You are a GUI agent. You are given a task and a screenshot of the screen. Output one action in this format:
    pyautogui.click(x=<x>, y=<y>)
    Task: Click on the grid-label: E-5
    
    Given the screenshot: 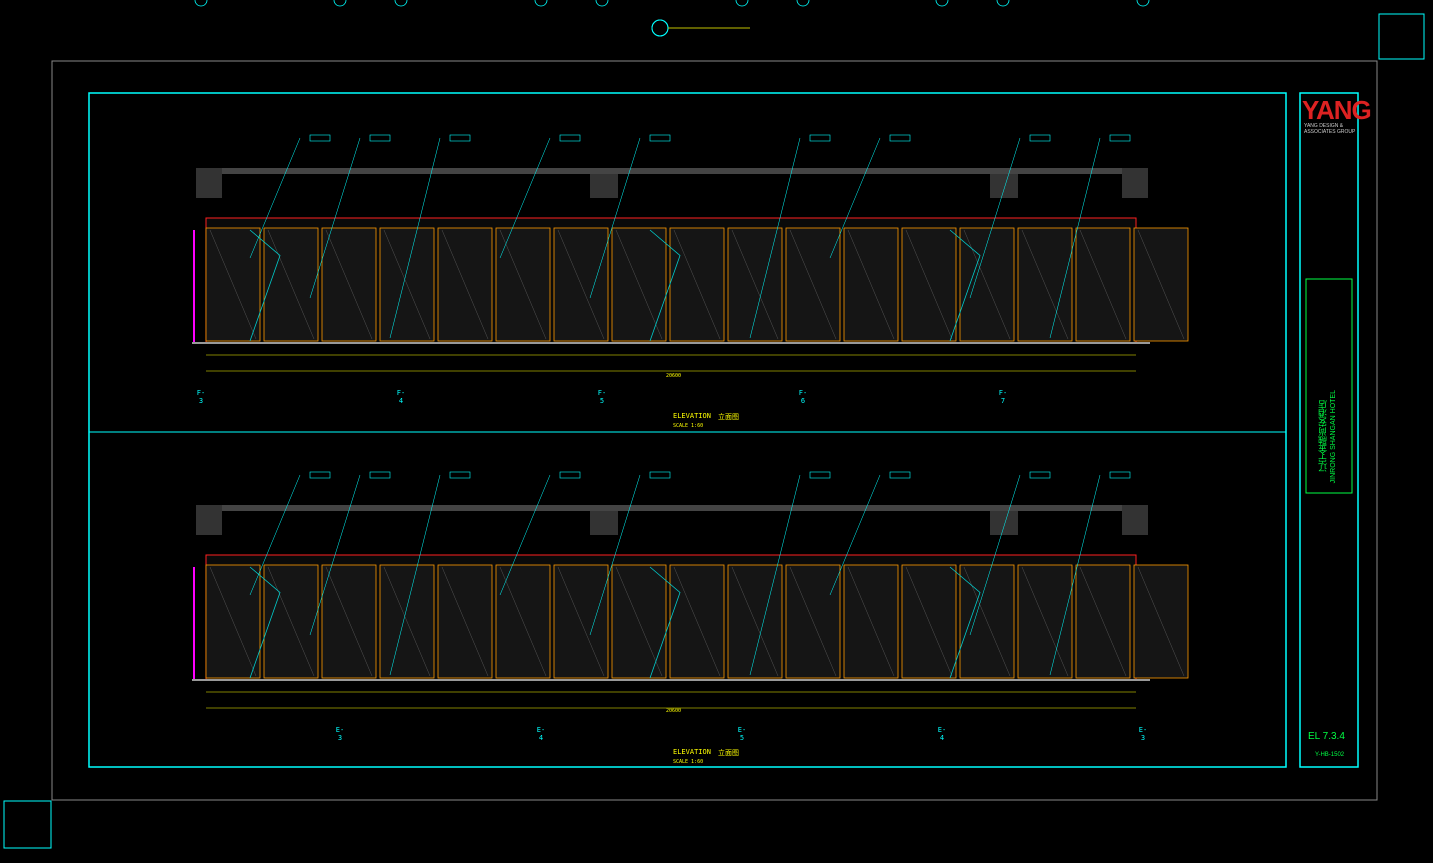 What is the action you would take?
    pyautogui.click(x=742, y=734)
    